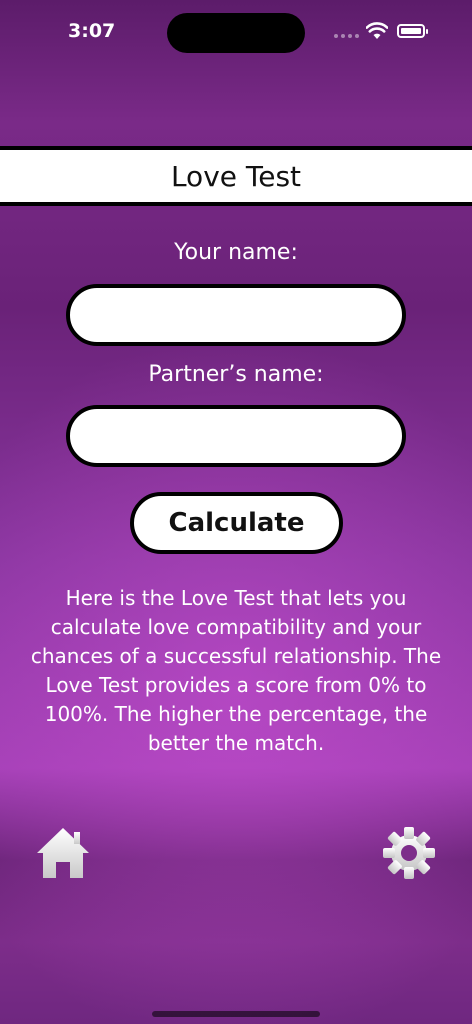 This screenshot has width=472, height=1024. I want to click on home-indicator, so click(236, 1014).